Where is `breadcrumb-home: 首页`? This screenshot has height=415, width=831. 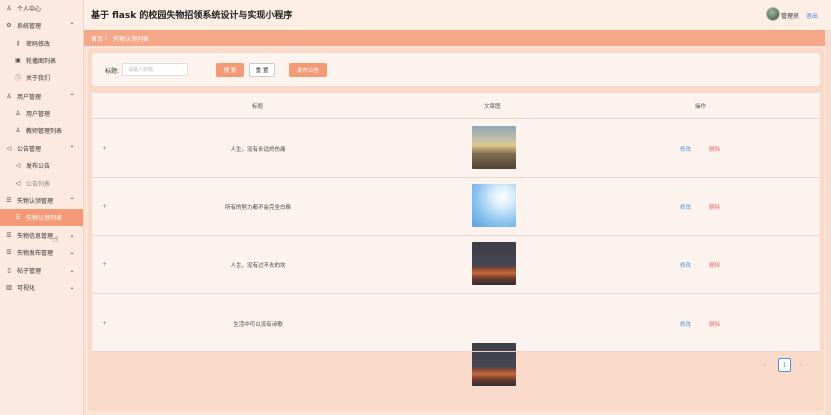
breadcrumb-home: 首页 is located at coordinates (97, 38).